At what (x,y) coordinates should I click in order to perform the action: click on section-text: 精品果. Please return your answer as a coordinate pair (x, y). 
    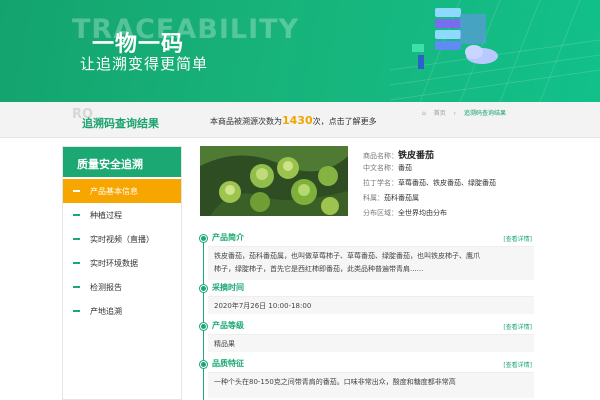
    Looking at the image, I should click on (224, 344).